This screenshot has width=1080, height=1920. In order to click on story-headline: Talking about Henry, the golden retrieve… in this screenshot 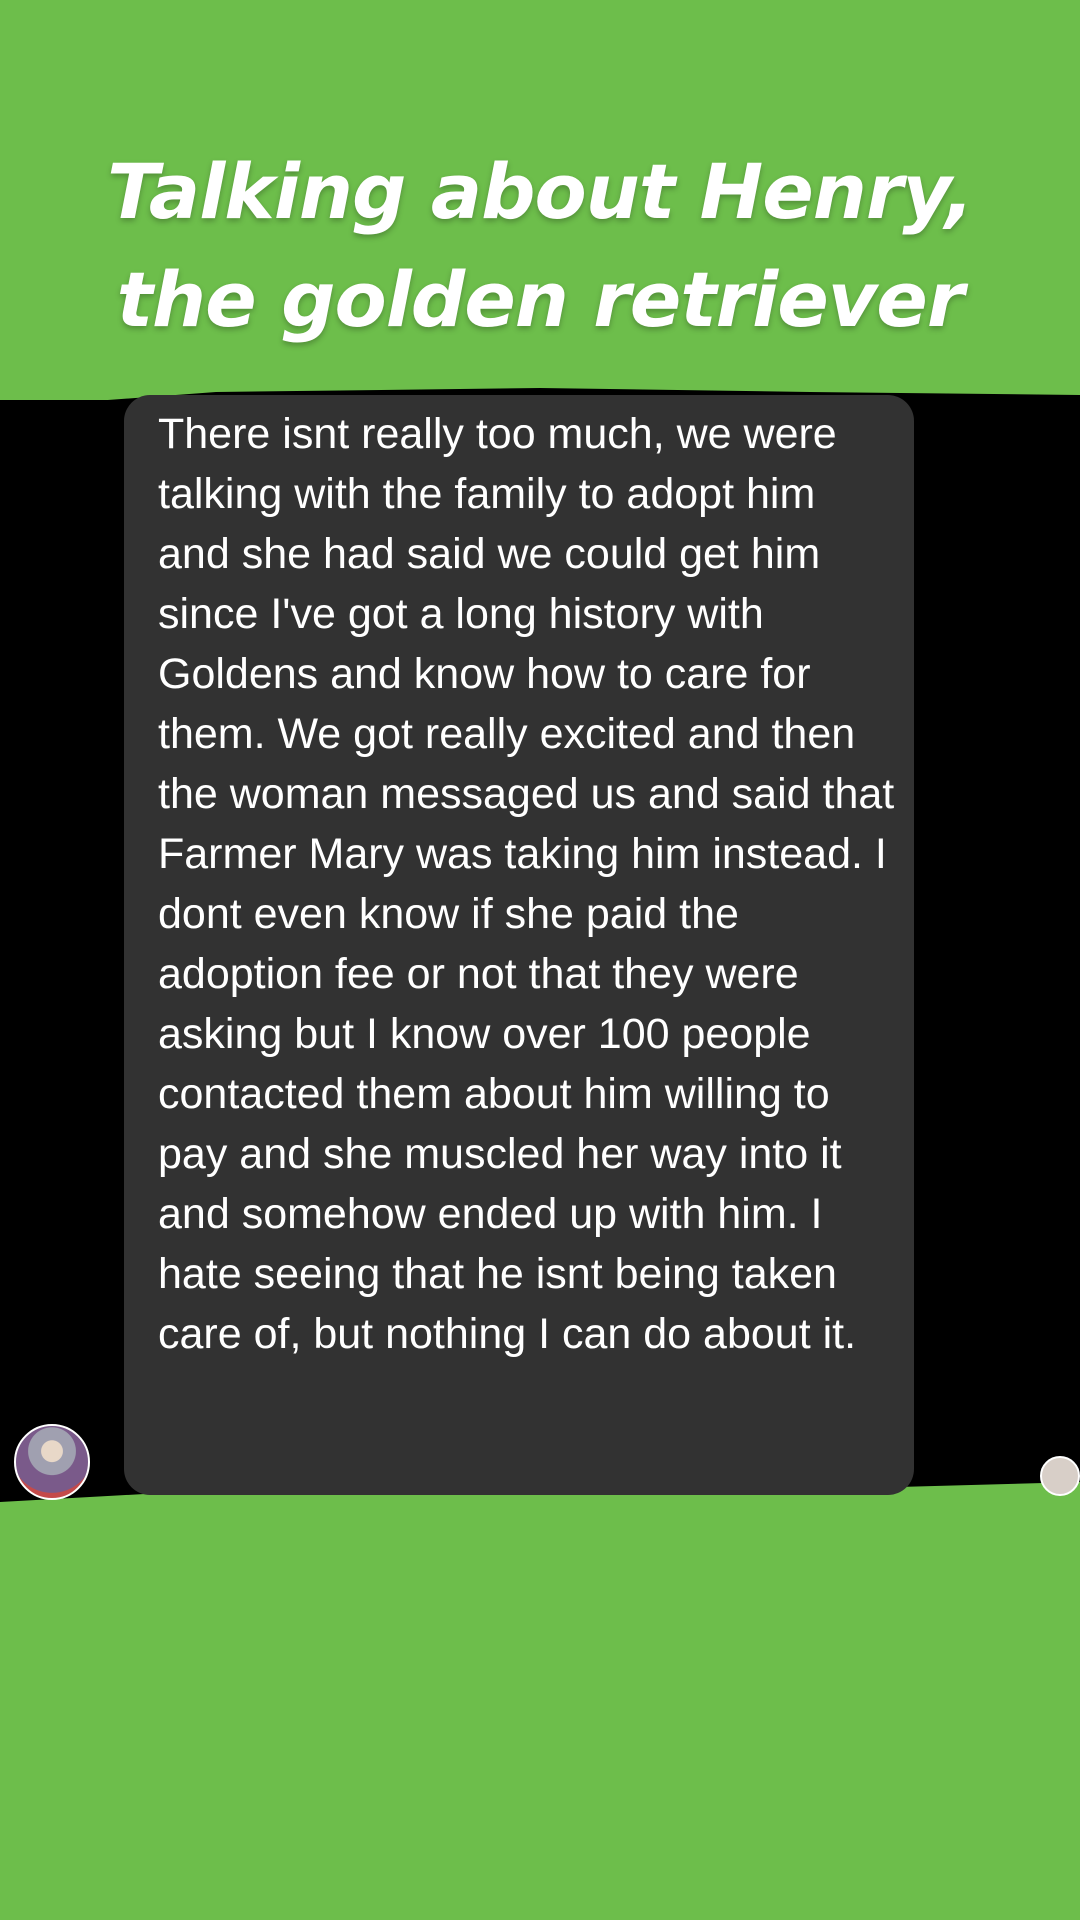, I will do `click(540, 246)`.